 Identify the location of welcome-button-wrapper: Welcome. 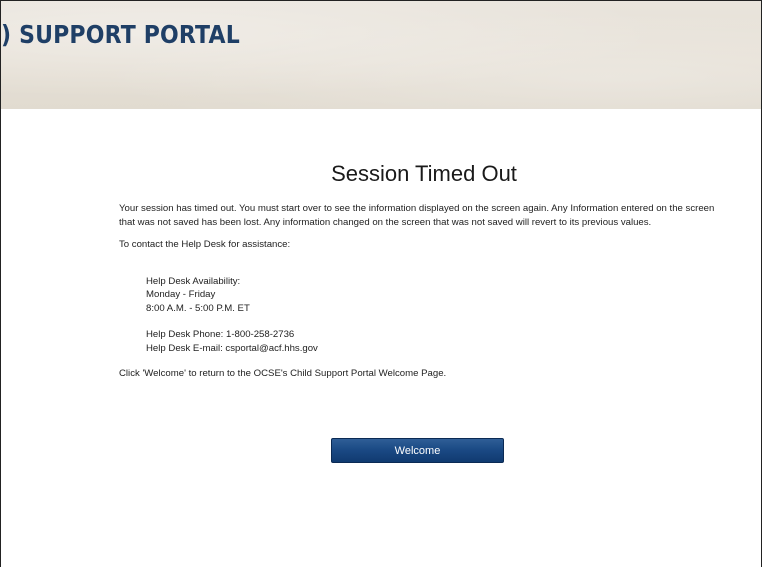
(417, 450).